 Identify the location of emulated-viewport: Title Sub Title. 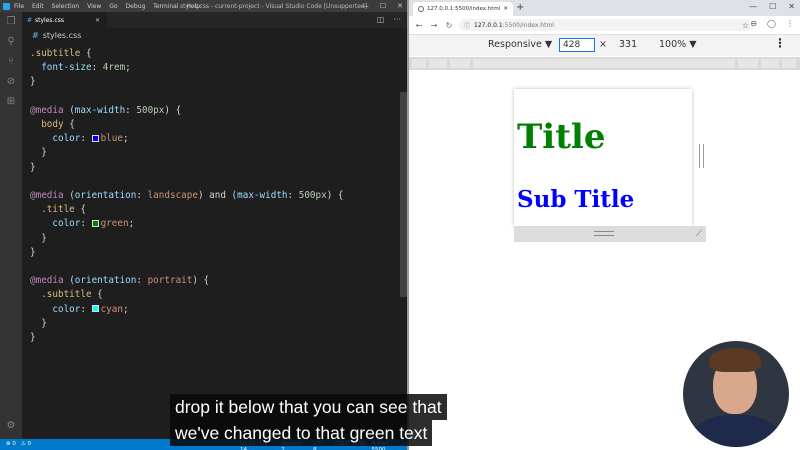
(603, 157).